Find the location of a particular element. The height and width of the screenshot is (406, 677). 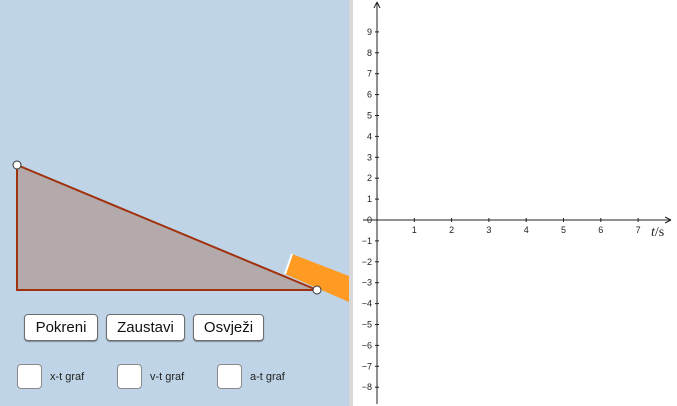

y-tick-label: 4 is located at coordinates (369, 136).